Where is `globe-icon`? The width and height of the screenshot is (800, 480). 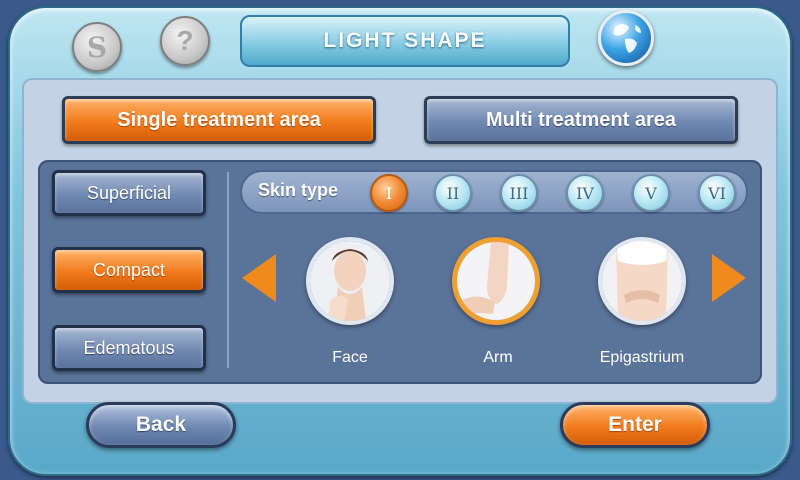 globe-icon is located at coordinates (626, 38).